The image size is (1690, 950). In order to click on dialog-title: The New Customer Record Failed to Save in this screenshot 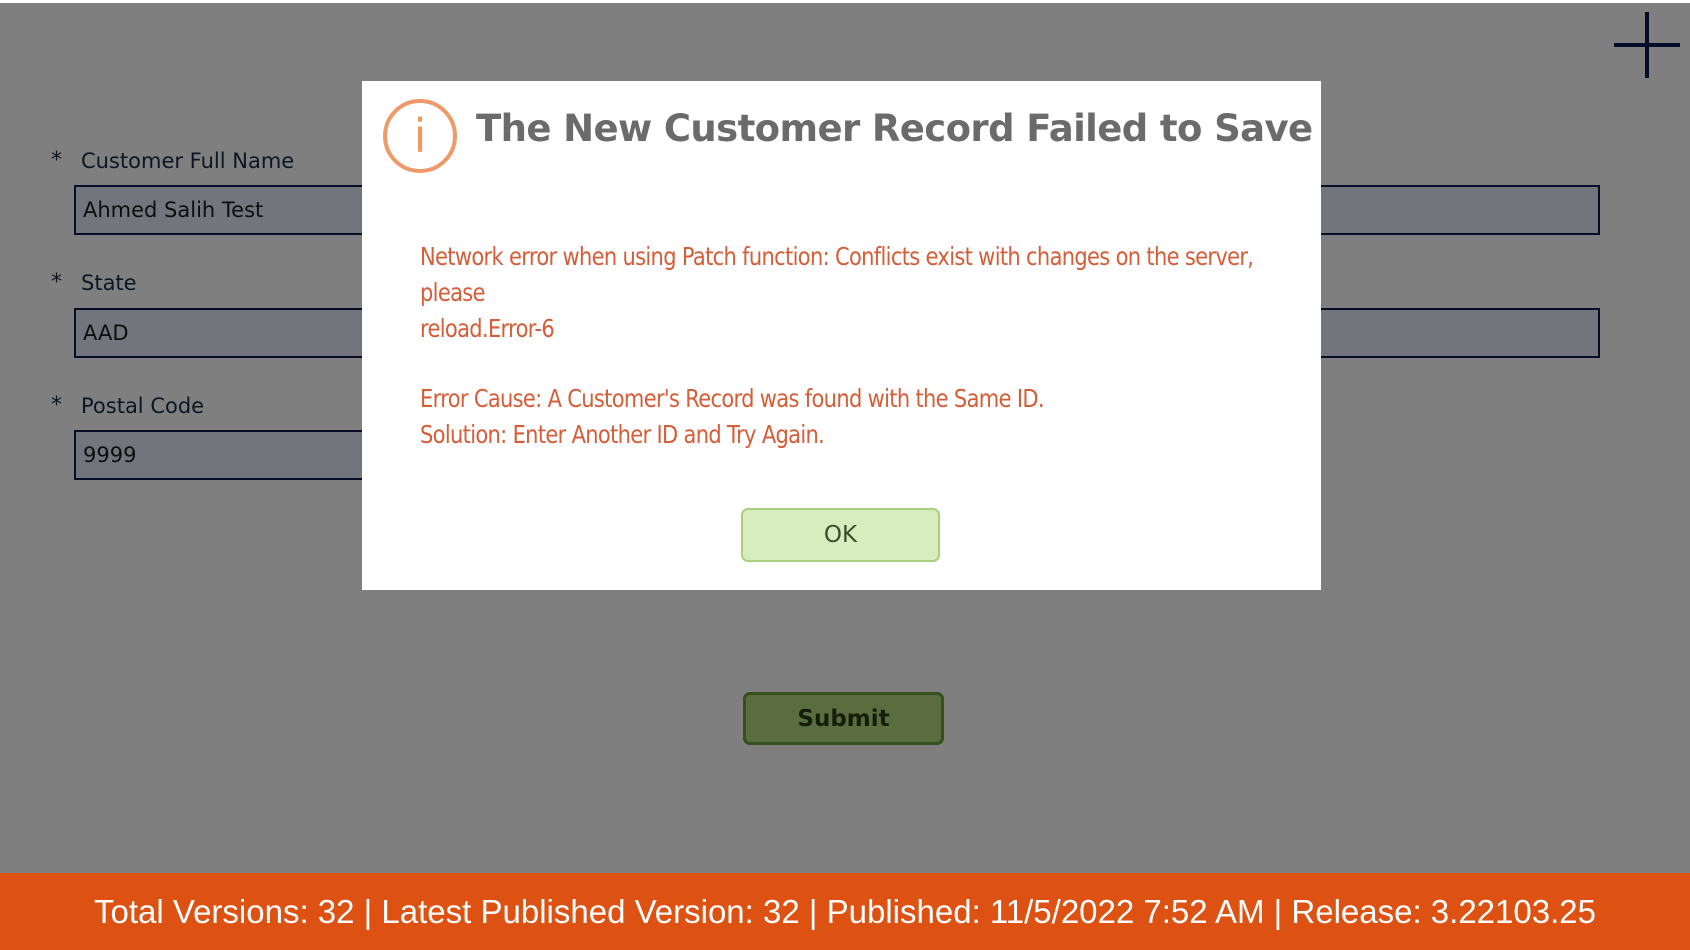, I will do `click(894, 128)`.